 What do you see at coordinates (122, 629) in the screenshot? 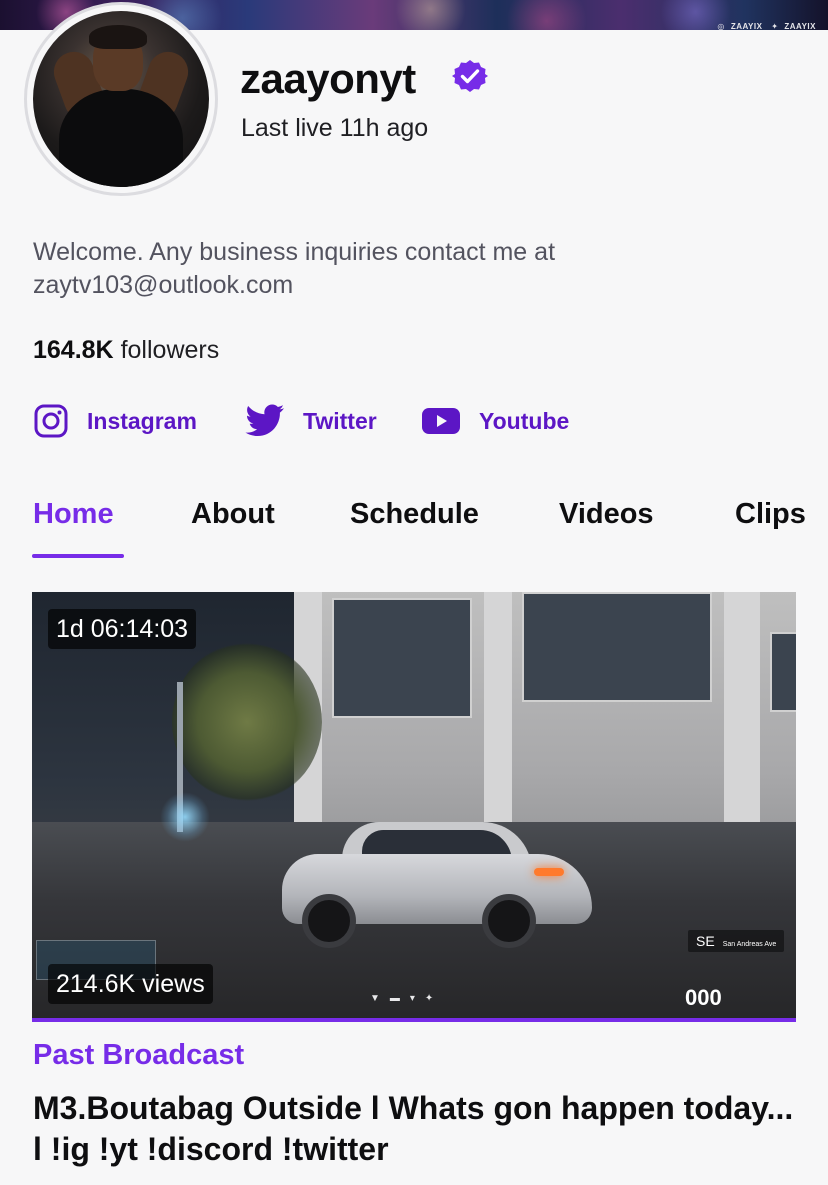
I see `video-duration-badge: 1d 06:14:03` at bounding box center [122, 629].